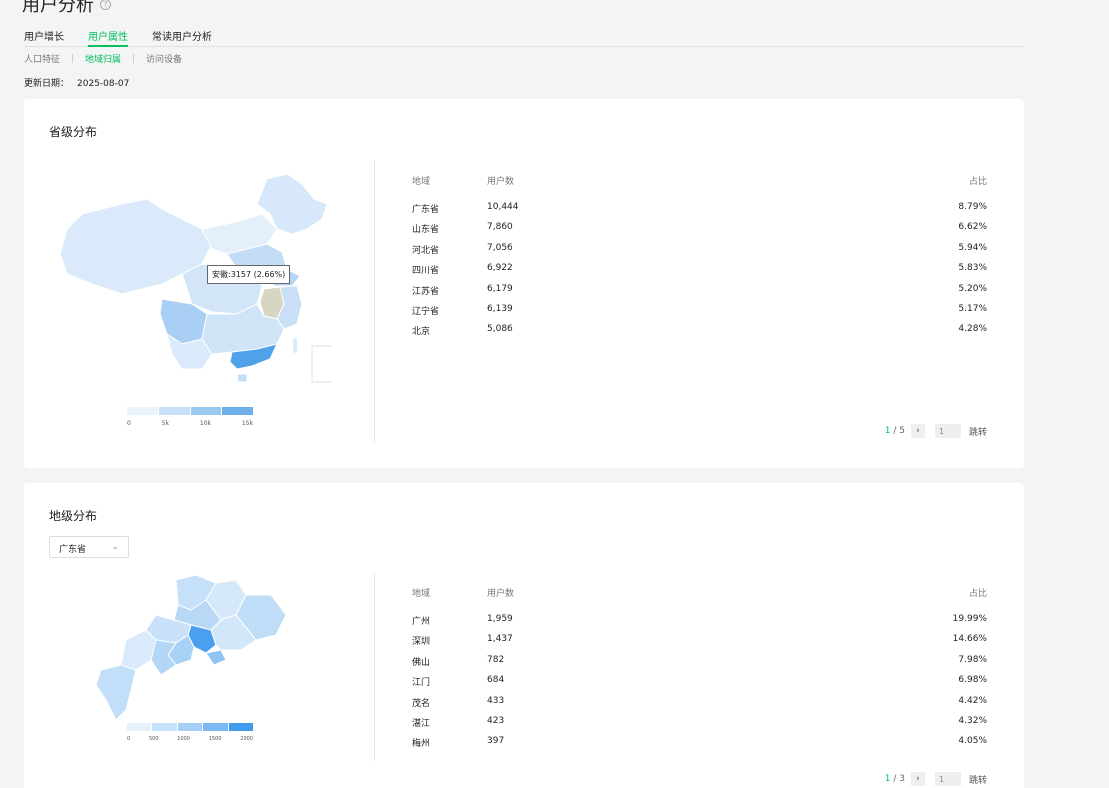 This screenshot has width=1109, height=788. What do you see at coordinates (699, 294) in the screenshot?
I see `table-row: 江苏省 6,179 5.20%` at bounding box center [699, 294].